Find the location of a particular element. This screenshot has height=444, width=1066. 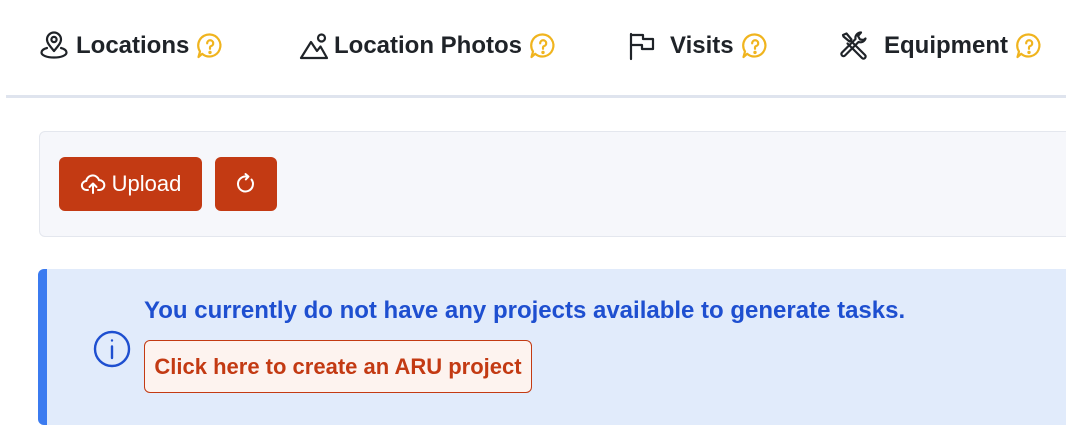

tab-equipment: Equipment is located at coordinates (941, 46).